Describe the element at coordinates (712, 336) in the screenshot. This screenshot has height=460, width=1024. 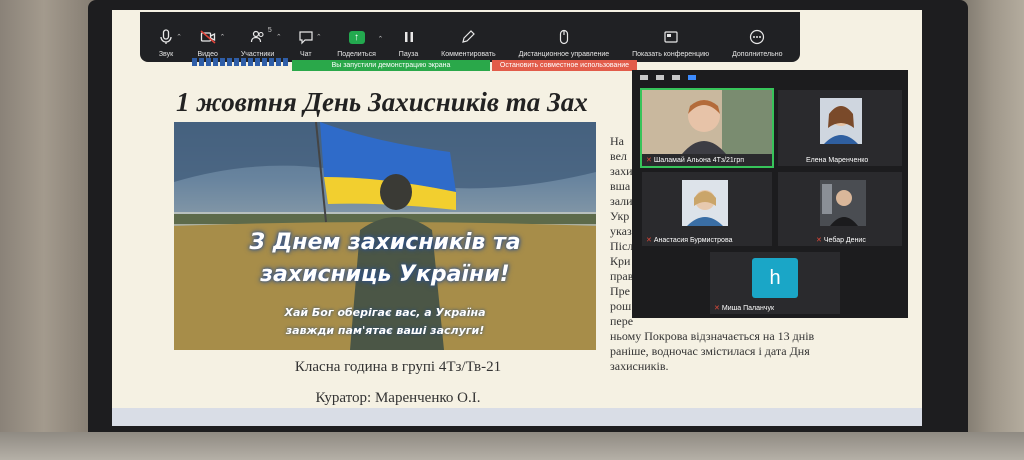
I see `body-line: ньому Покрова відзначається на 13 днів` at that location.